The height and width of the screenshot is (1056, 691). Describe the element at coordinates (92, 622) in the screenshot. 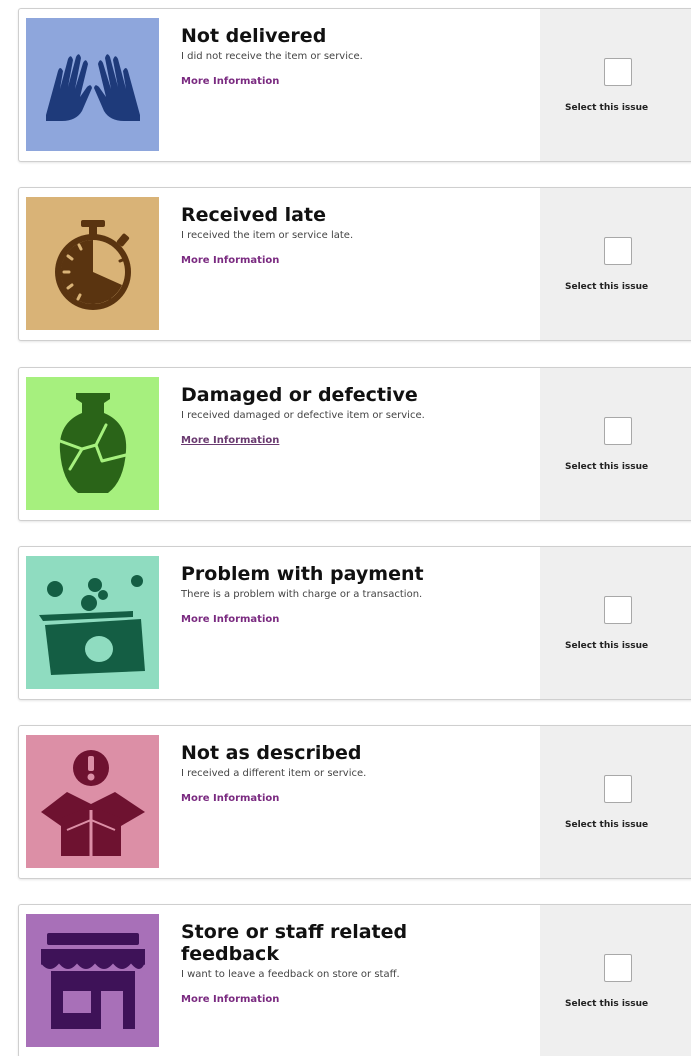

I see `money-coins-icon` at that location.